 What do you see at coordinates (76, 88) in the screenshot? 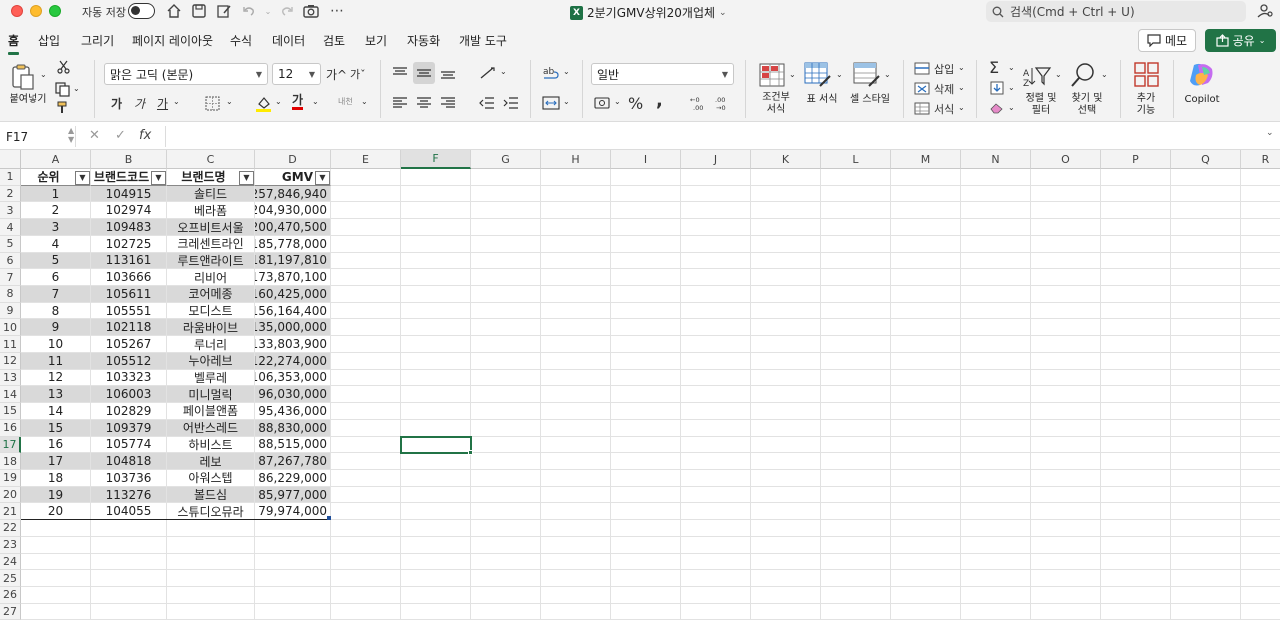
I see `copy-dropdown-icon: ⌄` at bounding box center [76, 88].